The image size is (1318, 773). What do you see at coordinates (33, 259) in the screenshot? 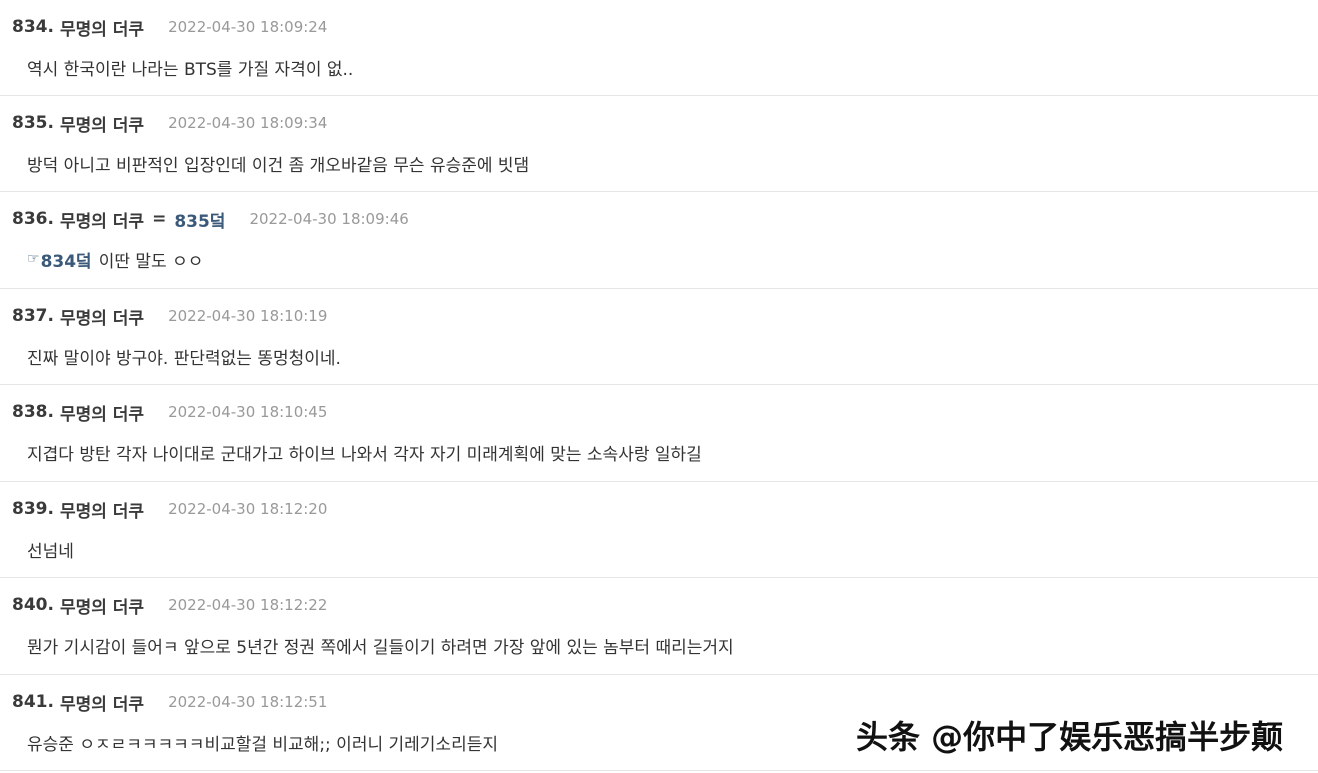
I see `pointing-hand-icon: ☞` at bounding box center [33, 259].